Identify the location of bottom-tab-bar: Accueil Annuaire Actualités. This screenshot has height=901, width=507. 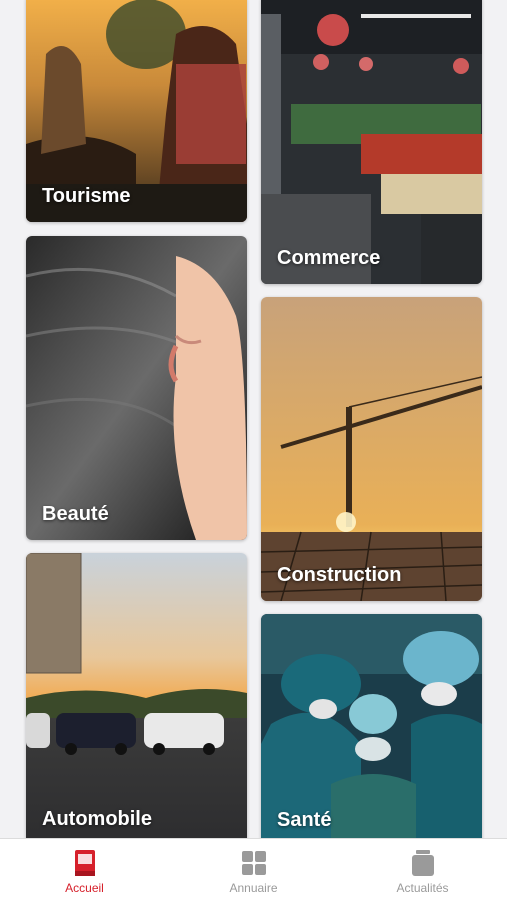
(253, 869).